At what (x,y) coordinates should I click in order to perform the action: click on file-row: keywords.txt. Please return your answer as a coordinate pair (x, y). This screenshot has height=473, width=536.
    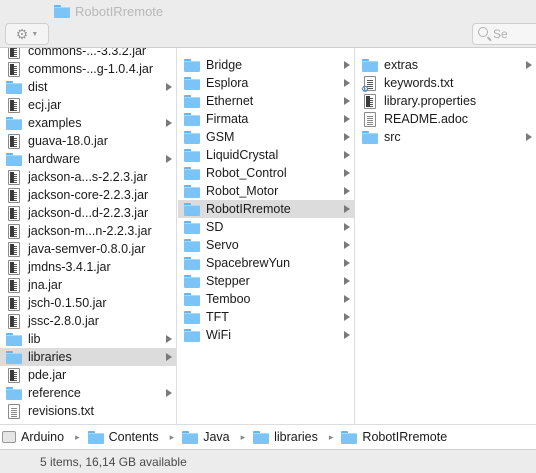
    Looking at the image, I should click on (446, 84).